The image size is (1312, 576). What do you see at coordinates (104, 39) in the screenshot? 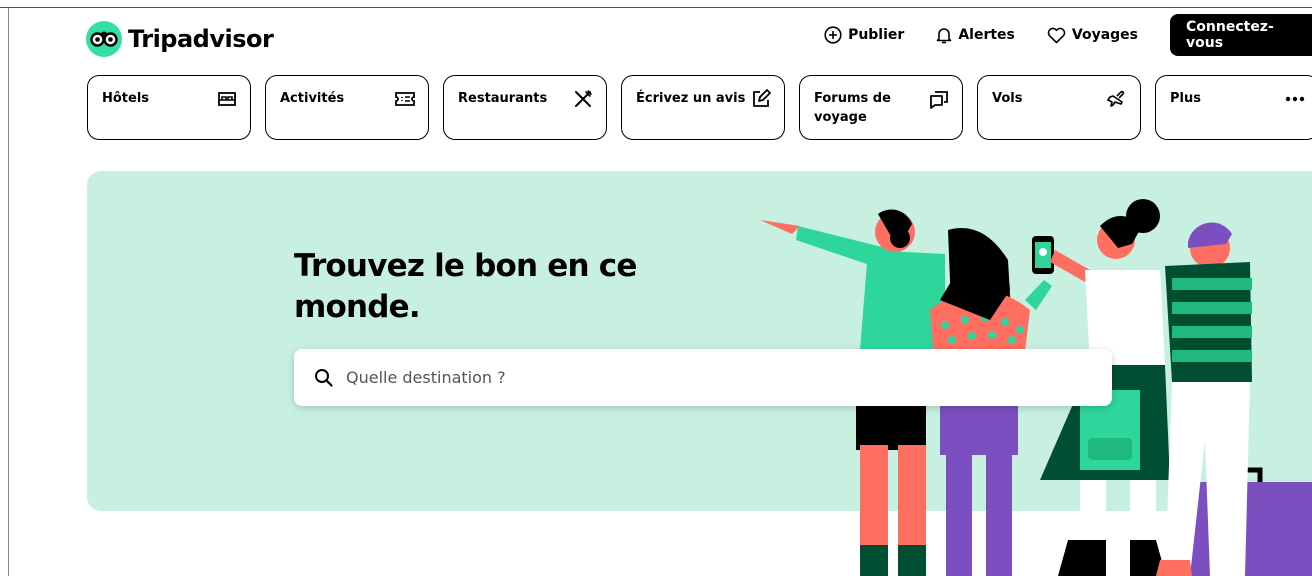
I see `owl-logo-icon` at bounding box center [104, 39].